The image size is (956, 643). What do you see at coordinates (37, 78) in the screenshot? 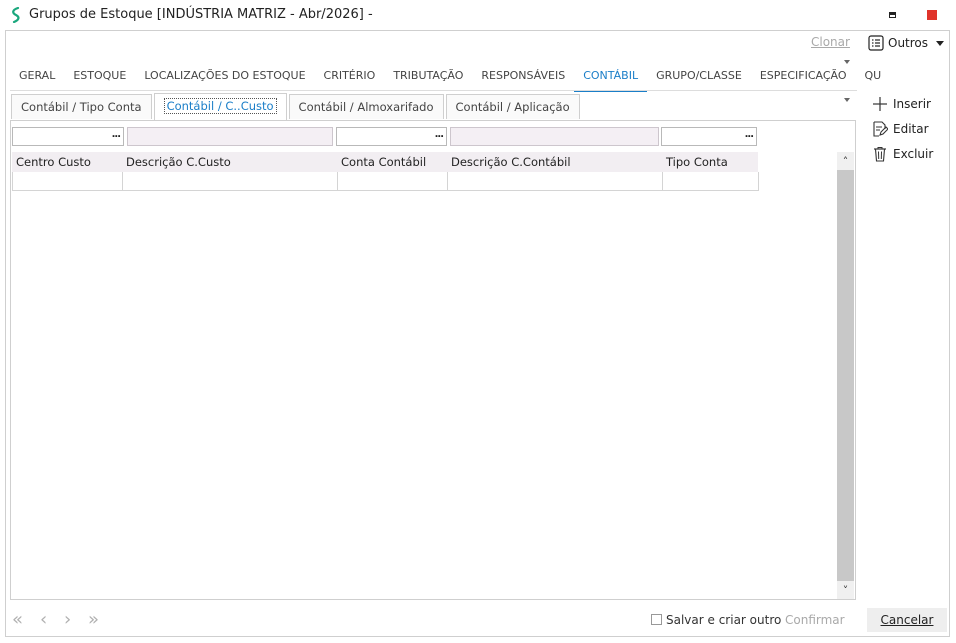
I see `tab-geral: GERAL` at bounding box center [37, 78].